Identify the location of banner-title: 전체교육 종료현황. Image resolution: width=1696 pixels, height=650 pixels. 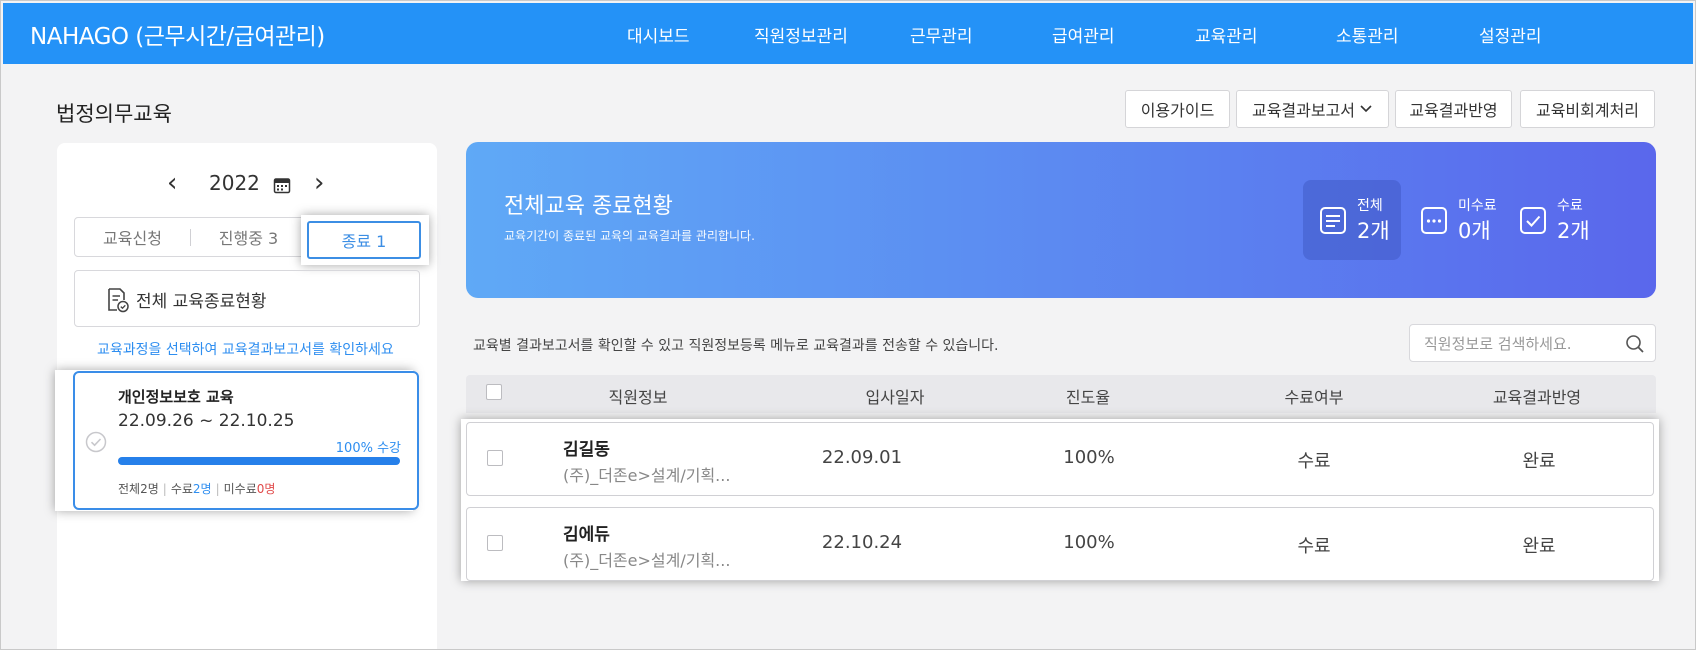
(588, 206).